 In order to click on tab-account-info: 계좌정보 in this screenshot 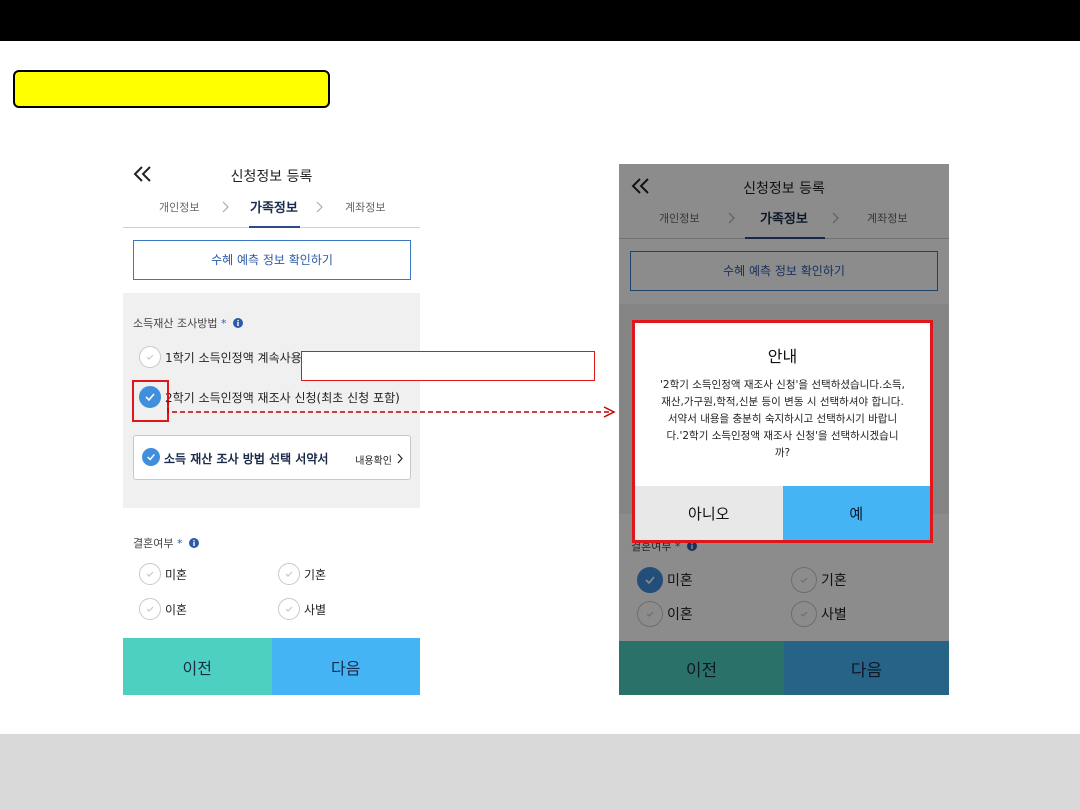, I will do `click(365, 207)`.